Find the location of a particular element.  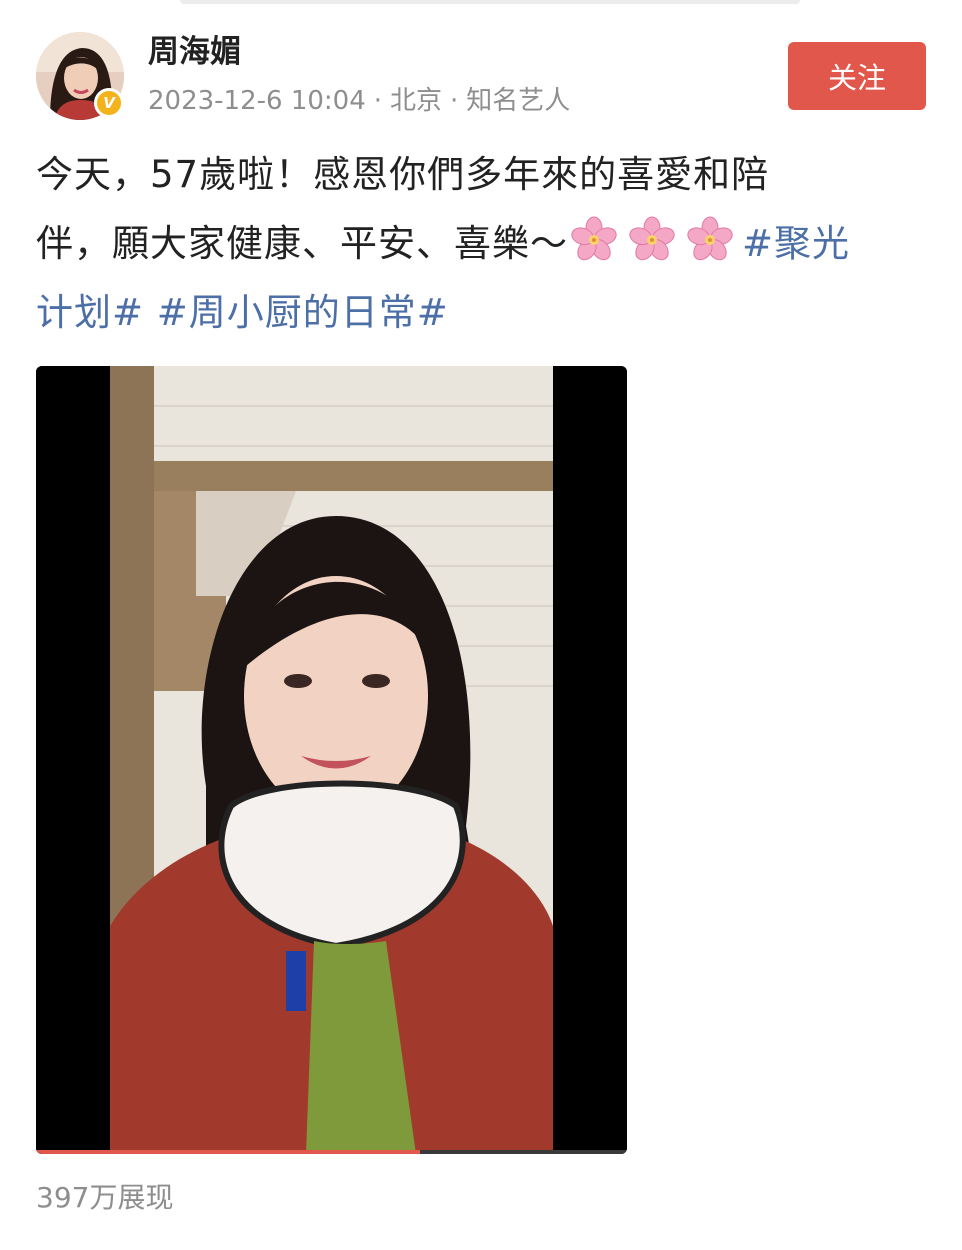

hashtag-link: #周小厨的日常# is located at coordinates (303, 312).